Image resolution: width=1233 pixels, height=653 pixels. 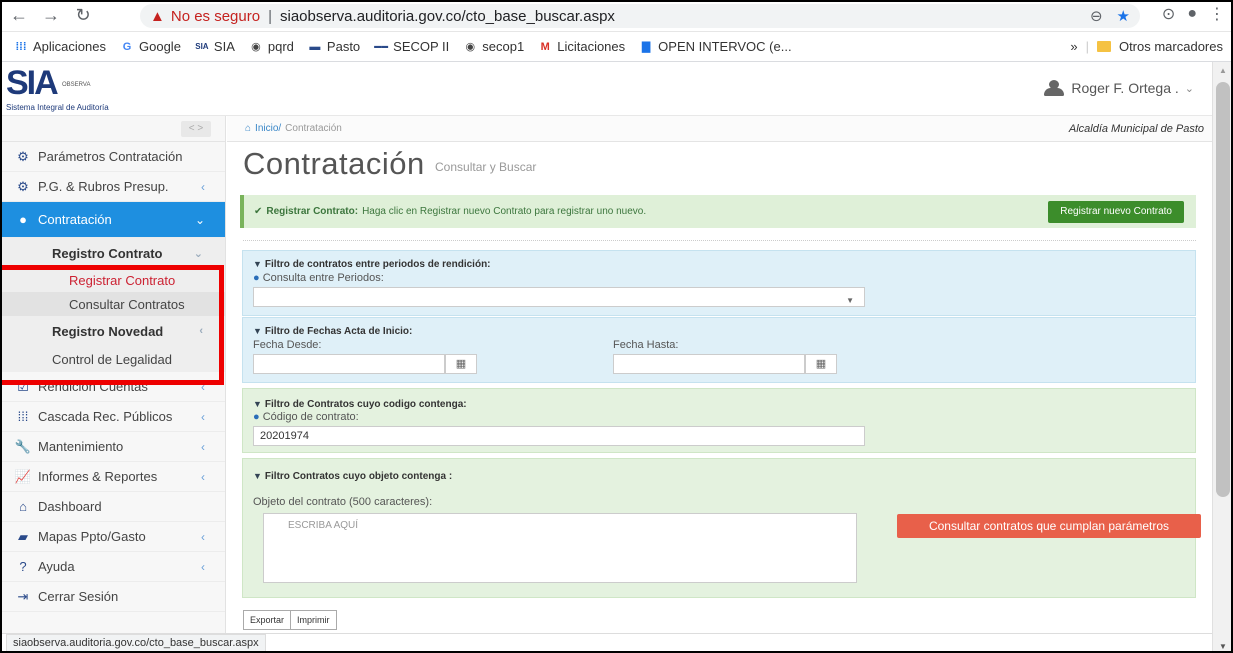 I want to click on sidebar-item-label: P.G. & Rubros Presup., so click(x=103, y=186).